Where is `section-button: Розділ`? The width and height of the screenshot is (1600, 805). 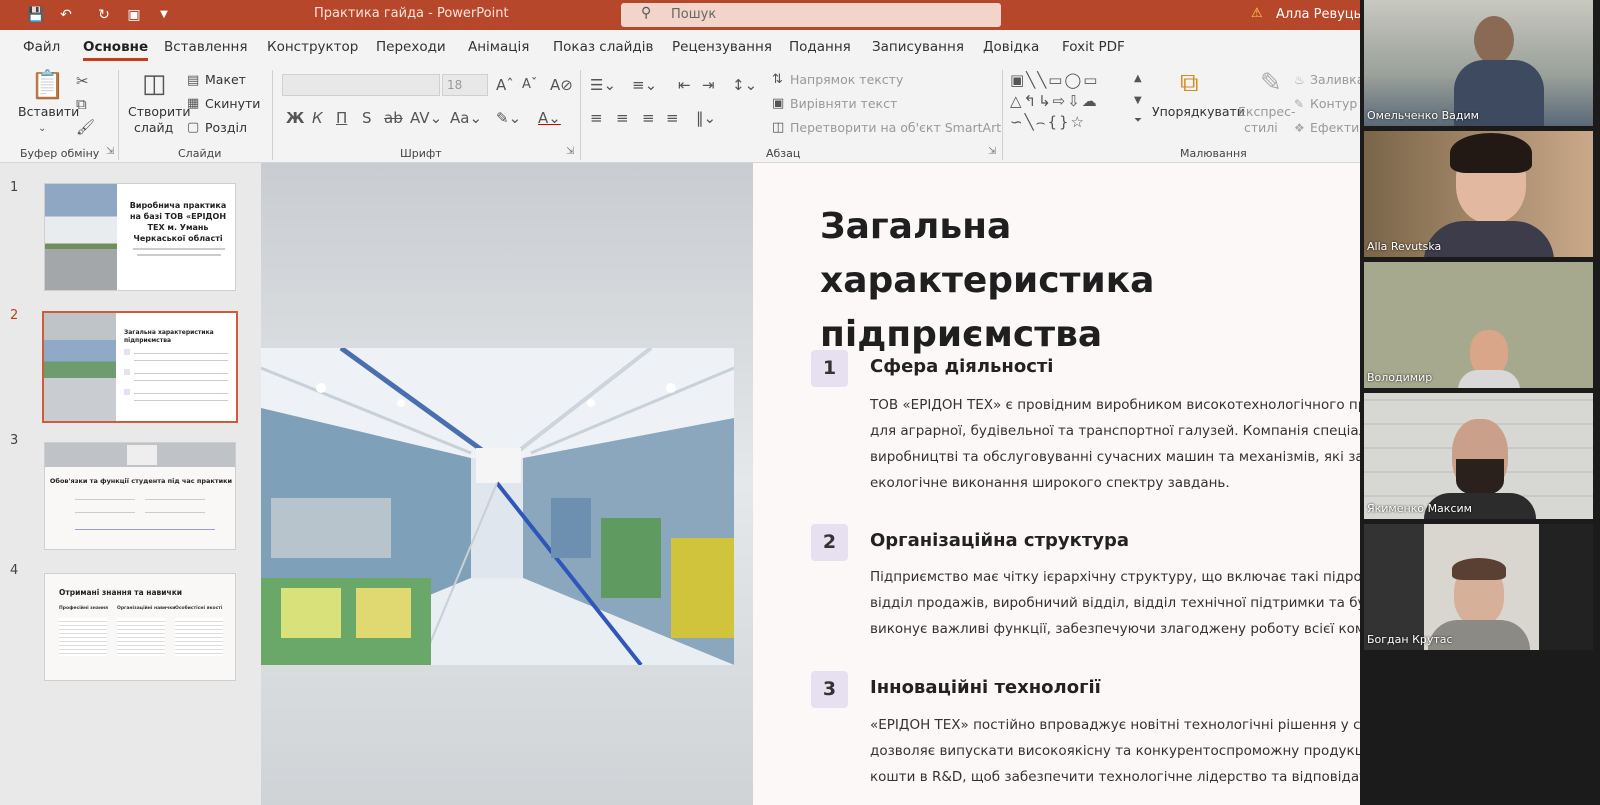 section-button: Розділ is located at coordinates (226, 127).